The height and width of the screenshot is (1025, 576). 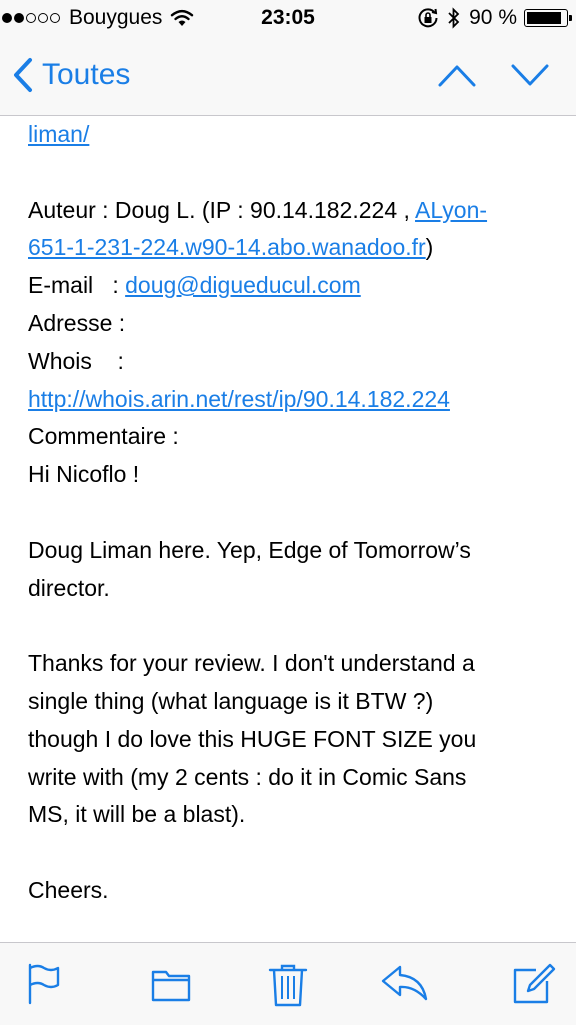 I want to click on battery-percent: 90 %, so click(x=493, y=17).